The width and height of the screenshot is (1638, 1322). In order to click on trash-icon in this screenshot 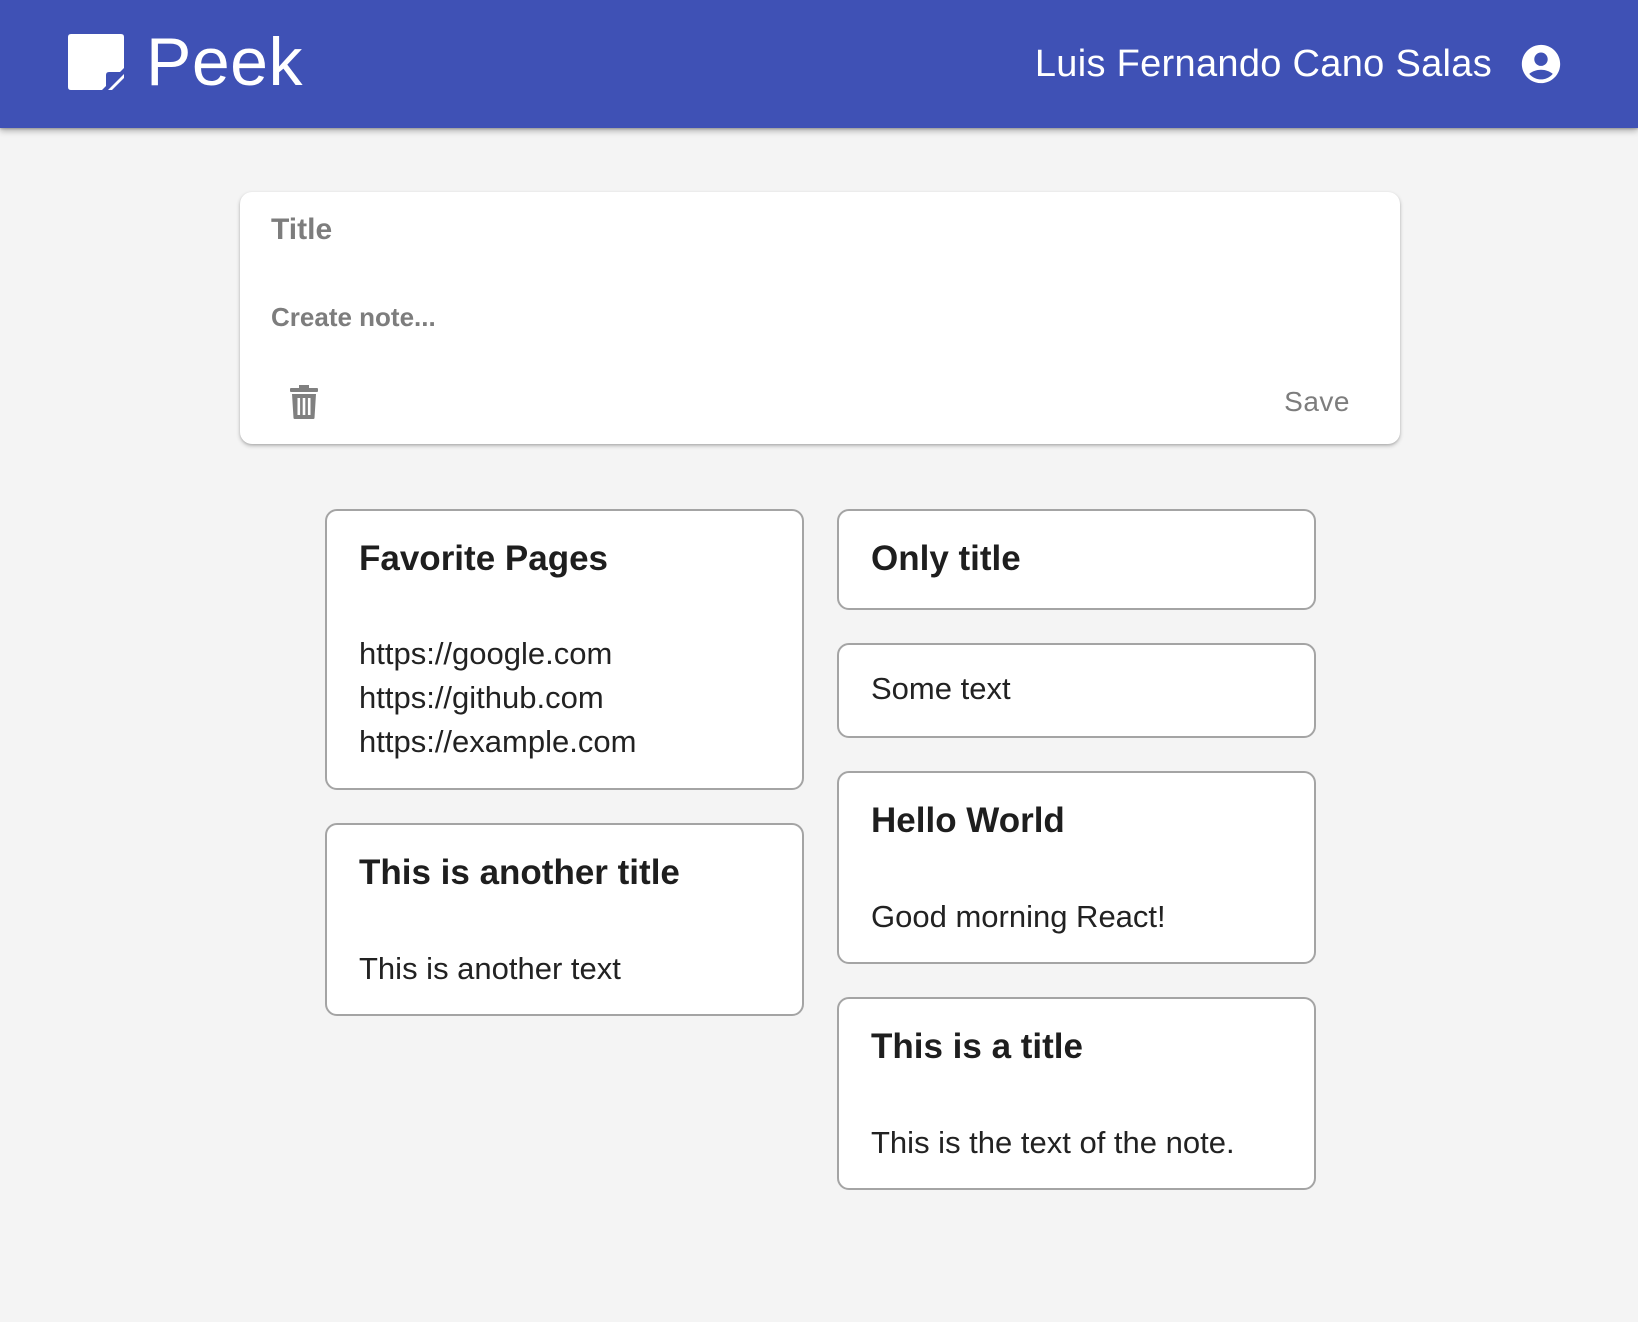, I will do `click(304, 402)`.